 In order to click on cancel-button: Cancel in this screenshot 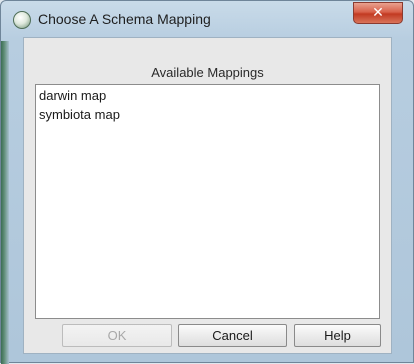, I will do `click(232, 335)`.